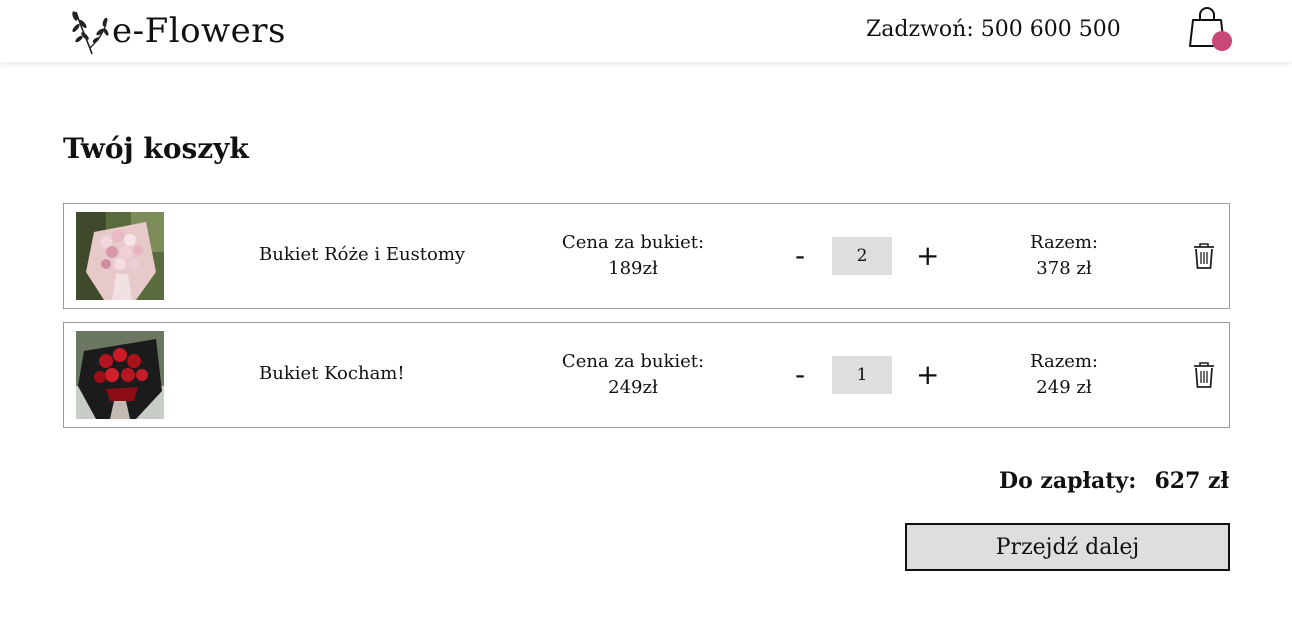 The height and width of the screenshot is (633, 1292). What do you see at coordinates (1064, 375) in the screenshot?
I see `item-total: Razem: 249 zł` at bounding box center [1064, 375].